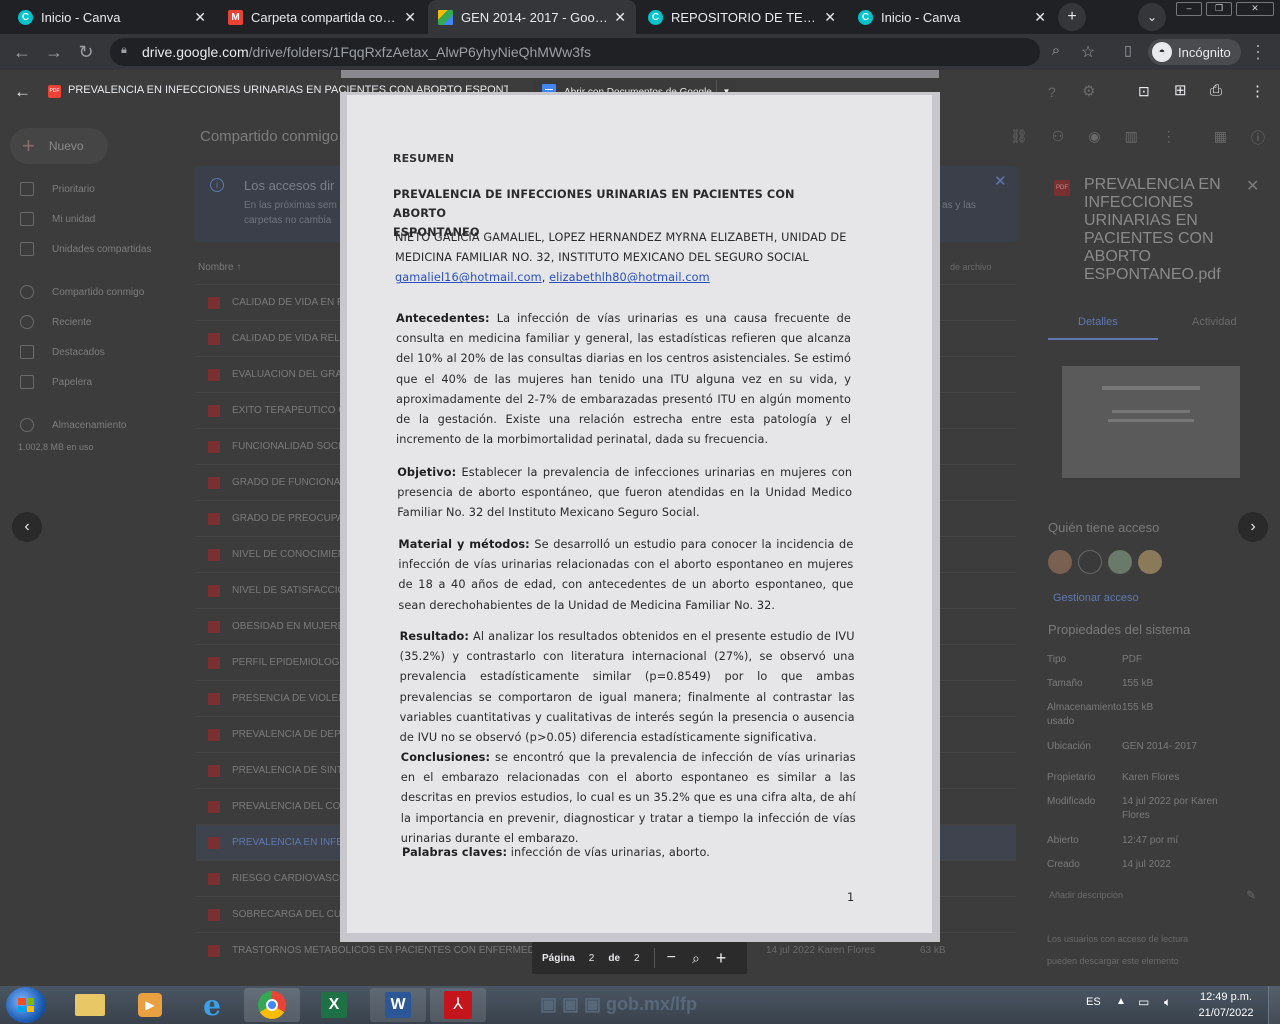  I want to click on more-icon: ⋮, so click(1169, 138).